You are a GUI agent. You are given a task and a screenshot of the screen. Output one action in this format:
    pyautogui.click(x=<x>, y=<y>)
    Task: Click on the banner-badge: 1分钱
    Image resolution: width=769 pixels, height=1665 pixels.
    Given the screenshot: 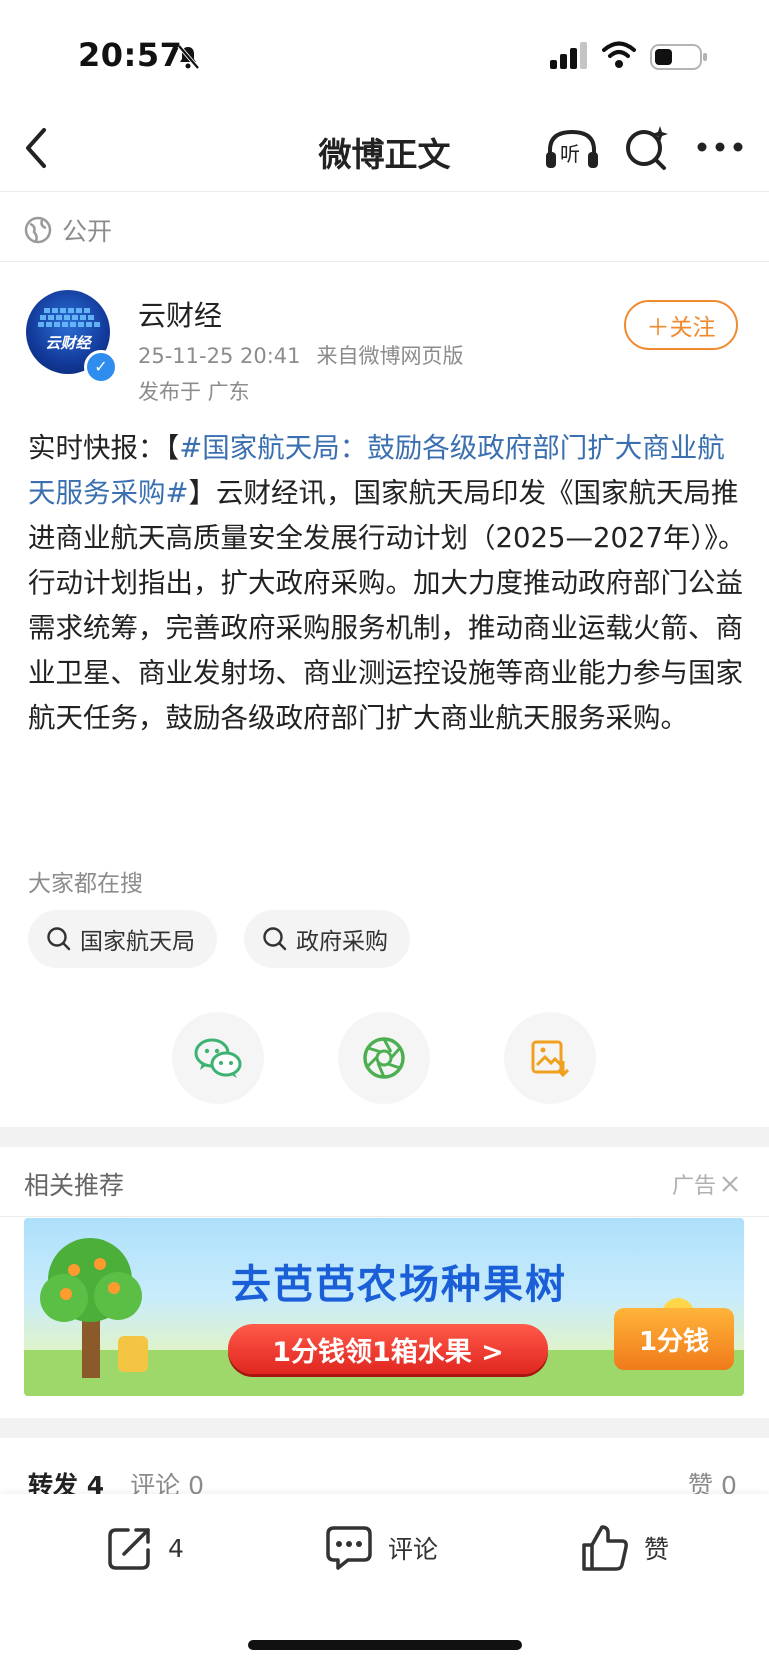 What is the action you would take?
    pyautogui.click(x=674, y=1339)
    